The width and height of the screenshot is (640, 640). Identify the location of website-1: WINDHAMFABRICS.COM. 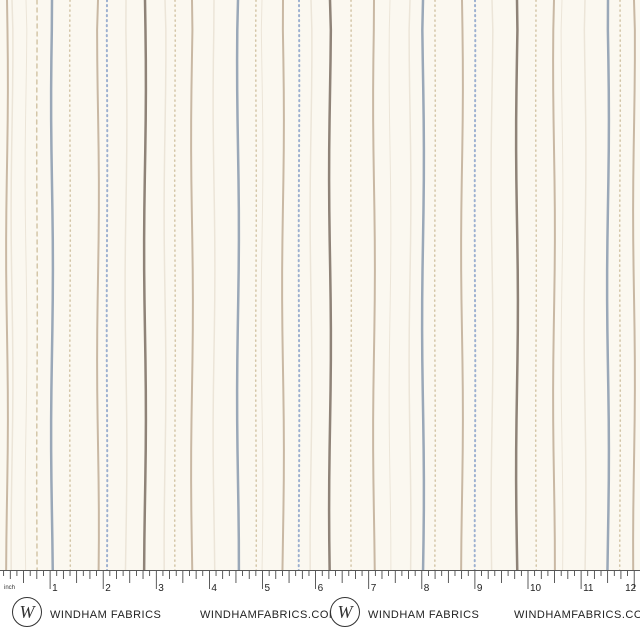
(269, 615).